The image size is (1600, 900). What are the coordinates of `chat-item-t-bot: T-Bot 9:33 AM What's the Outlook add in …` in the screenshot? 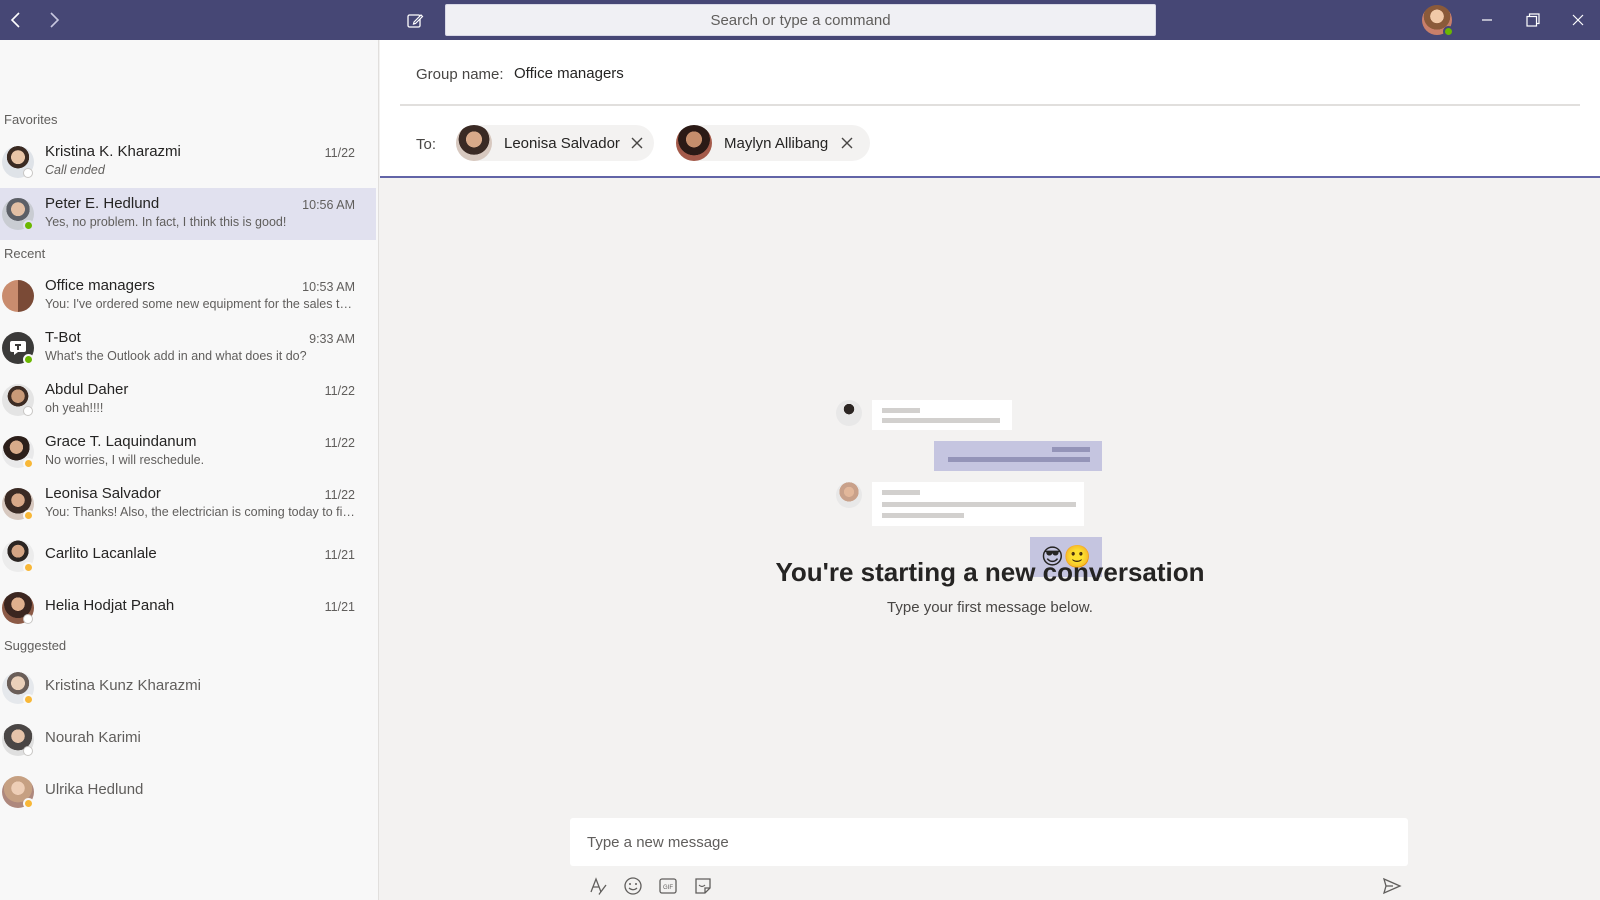 It's located at (188, 348).